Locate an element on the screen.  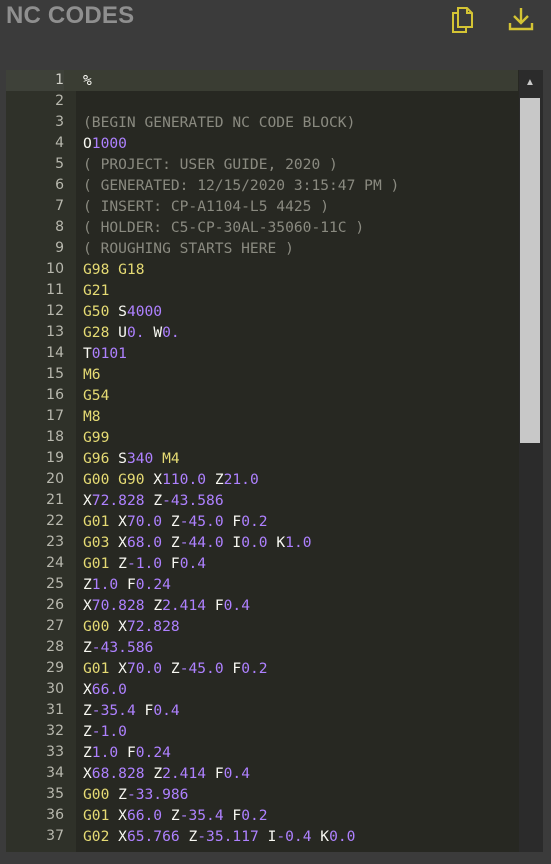
line-number: 36 is located at coordinates (55, 815).